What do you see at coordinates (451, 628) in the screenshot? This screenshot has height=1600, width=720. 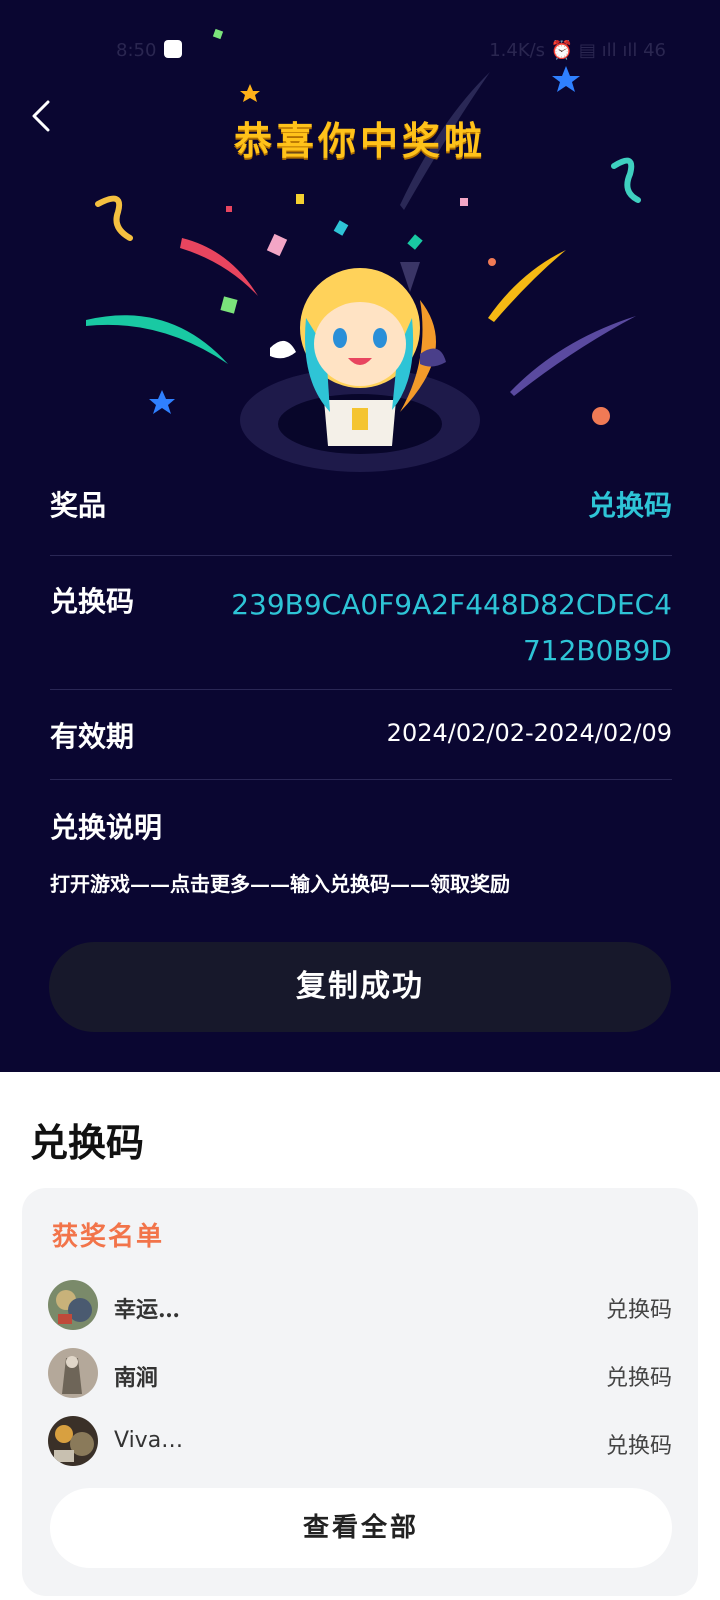 I see `redeem-code: 239B9CA0F9A2F448D82CDEC4 712B0B9D` at bounding box center [451, 628].